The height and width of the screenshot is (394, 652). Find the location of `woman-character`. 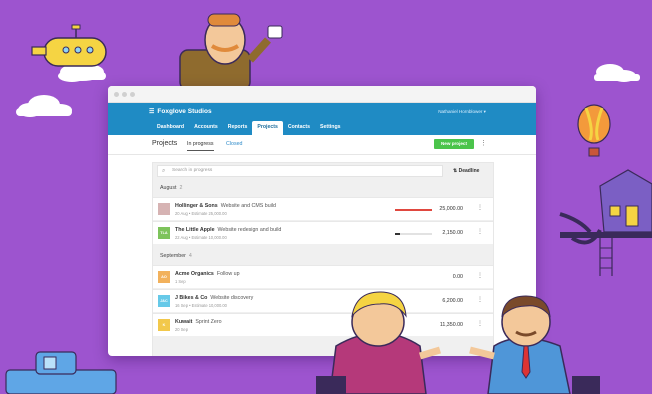

woman-character is located at coordinates (379, 342).